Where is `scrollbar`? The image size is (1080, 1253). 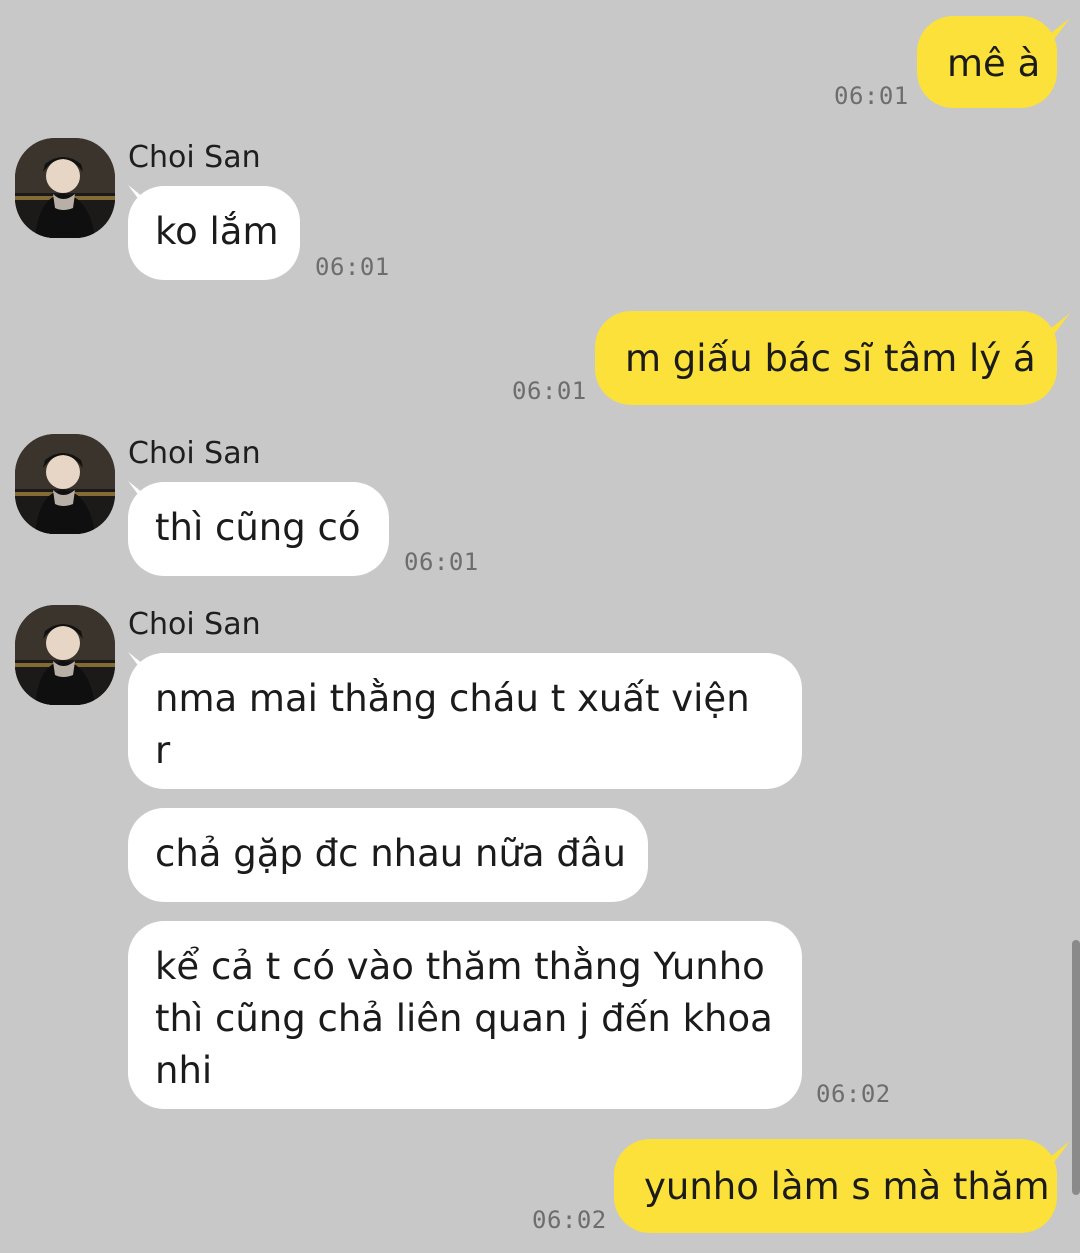 scrollbar is located at coordinates (1076, 1067).